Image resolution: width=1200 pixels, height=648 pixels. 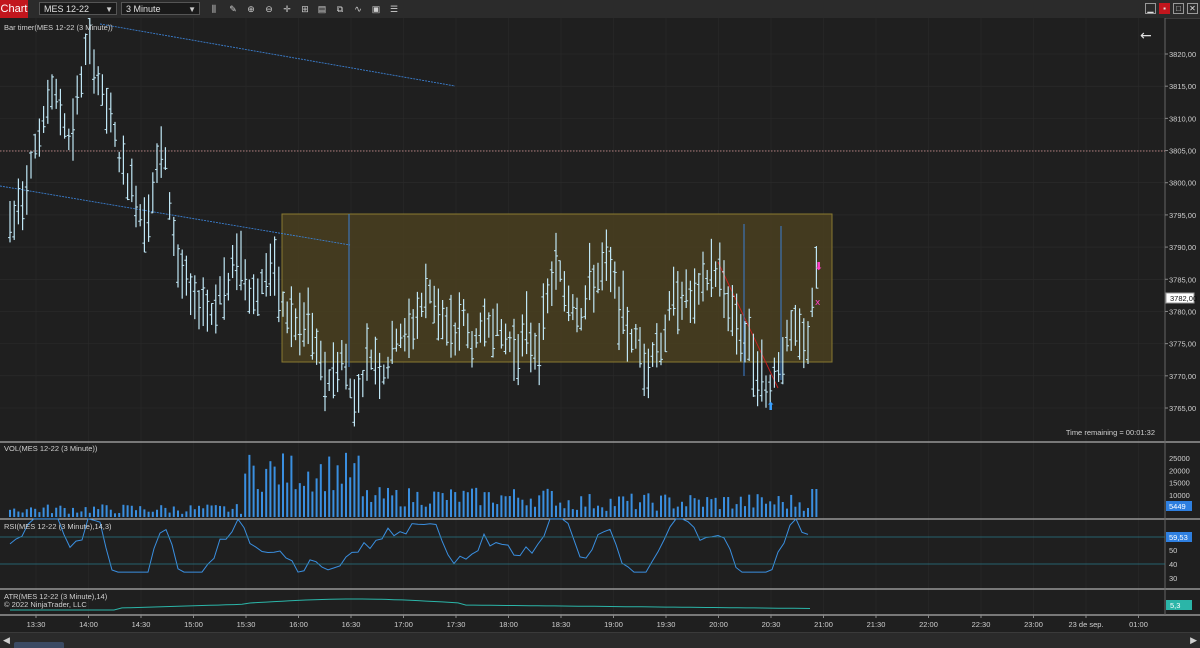 I want to click on interval-select: 3 Minute ▼, so click(x=160, y=8).